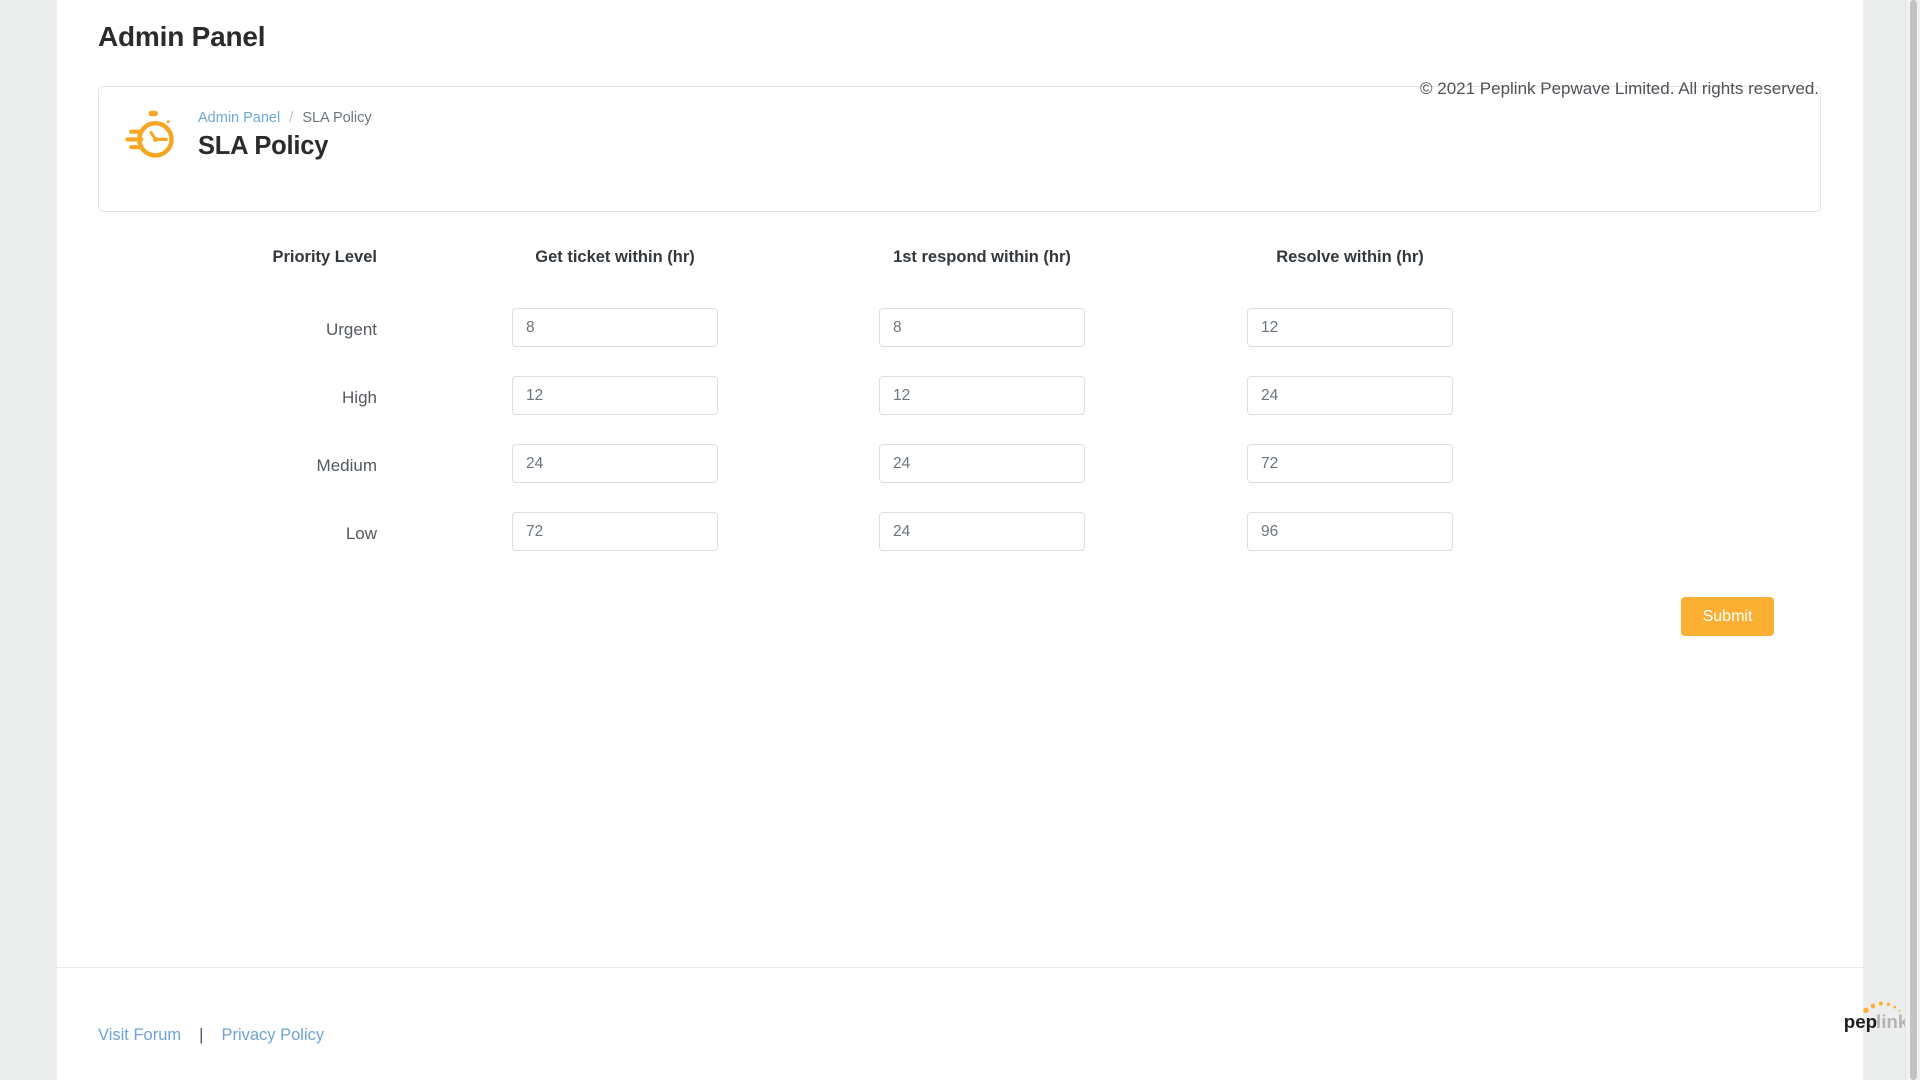 This screenshot has width=1920, height=1080. I want to click on column-header-first-respond: 1st respond within (hr), so click(982, 257).